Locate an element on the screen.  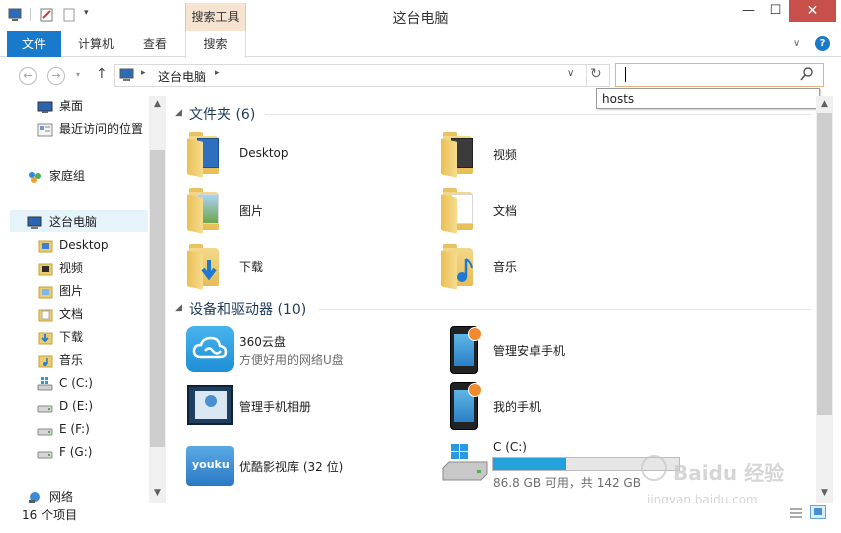
nav-scrollbar-thumb is located at coordinates (157, 298).